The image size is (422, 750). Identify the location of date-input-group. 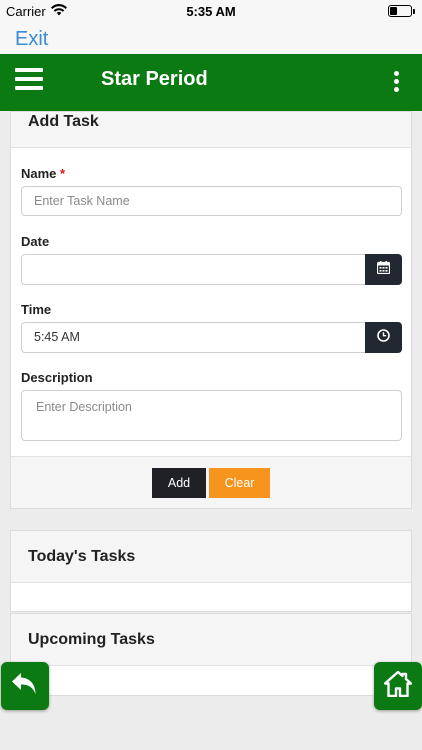
(211, 269).